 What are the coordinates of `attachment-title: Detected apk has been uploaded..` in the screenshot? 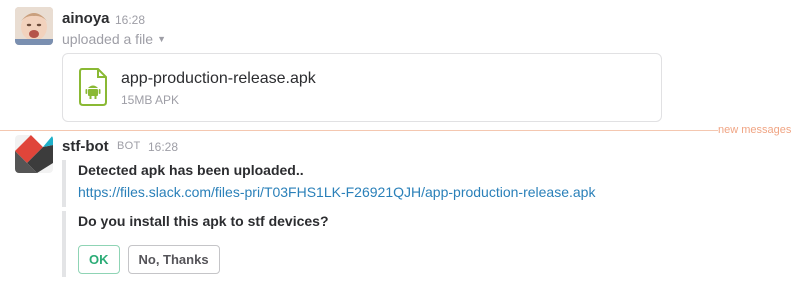 It's located at (191, 170).